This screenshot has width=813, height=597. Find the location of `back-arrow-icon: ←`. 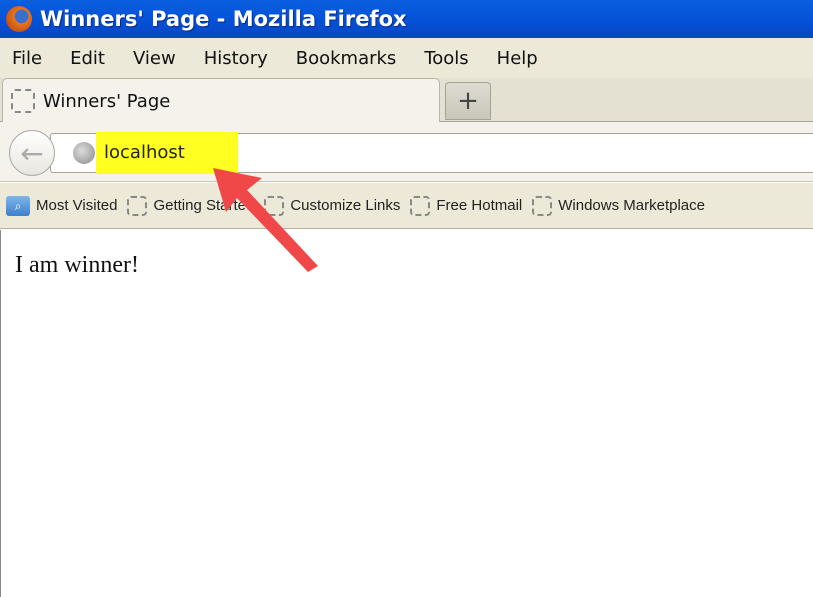

back-arrow-icon: ← is located at coordinates (32, 153).